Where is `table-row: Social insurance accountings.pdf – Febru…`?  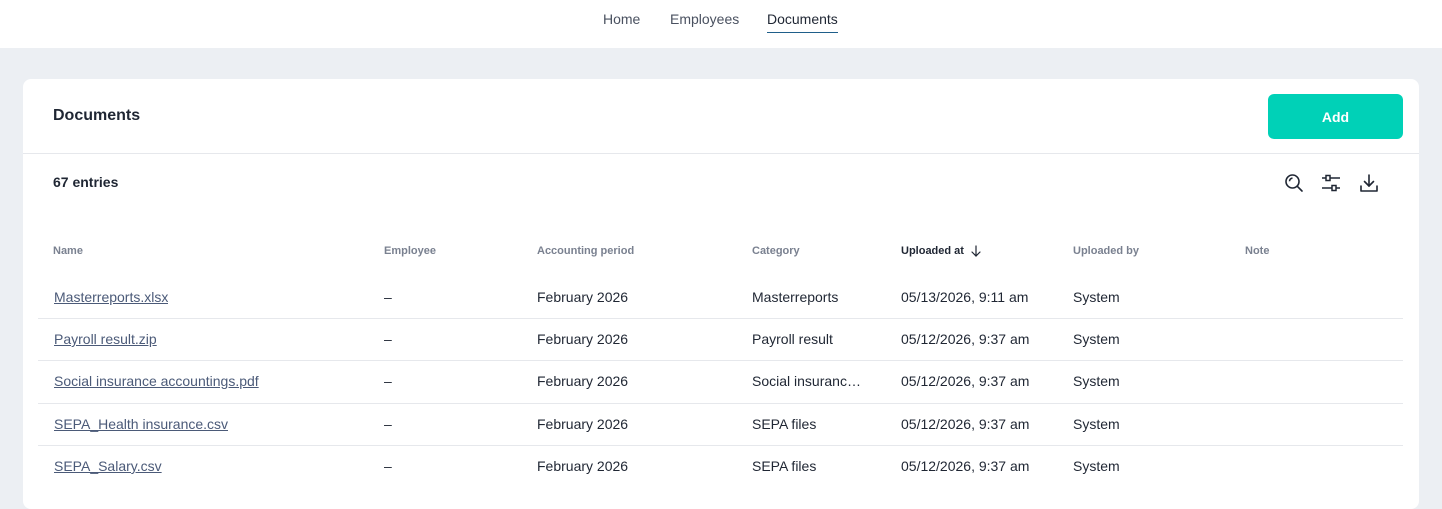 table-row: Social insurance accountings.pdf – Febru… is located at coordinates (720, 382).